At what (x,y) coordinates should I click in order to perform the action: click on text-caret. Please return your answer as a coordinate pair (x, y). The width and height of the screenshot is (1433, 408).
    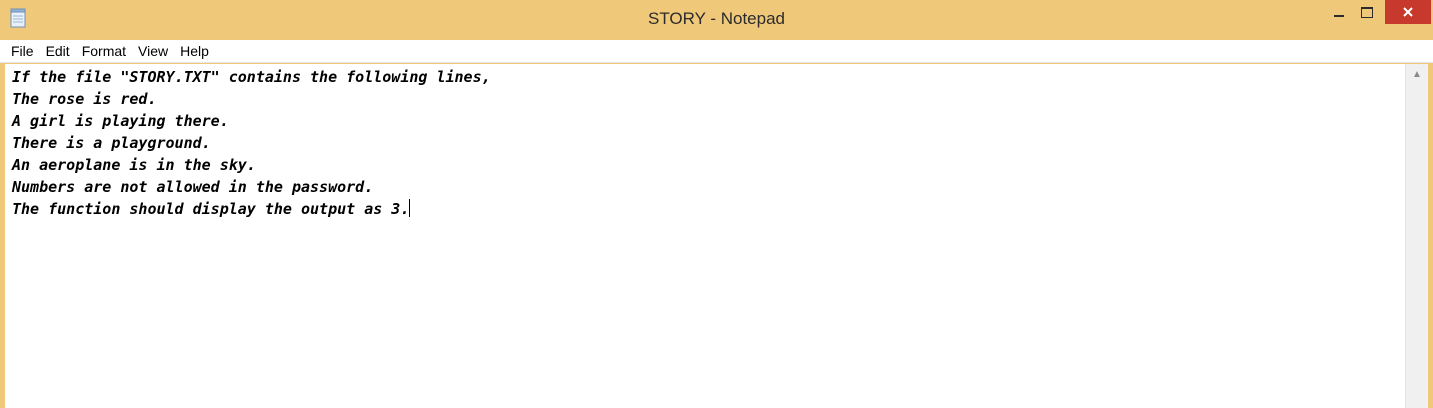
    Looking at the image, I should click on (410, 208).